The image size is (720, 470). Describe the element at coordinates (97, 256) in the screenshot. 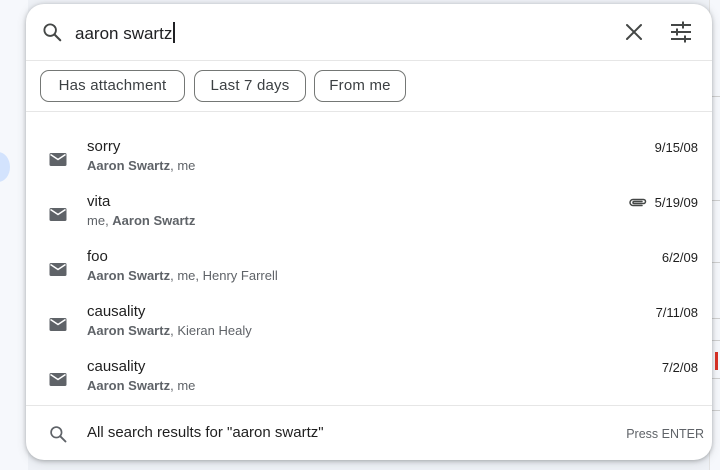

I see `result-subject: foo` at that location.